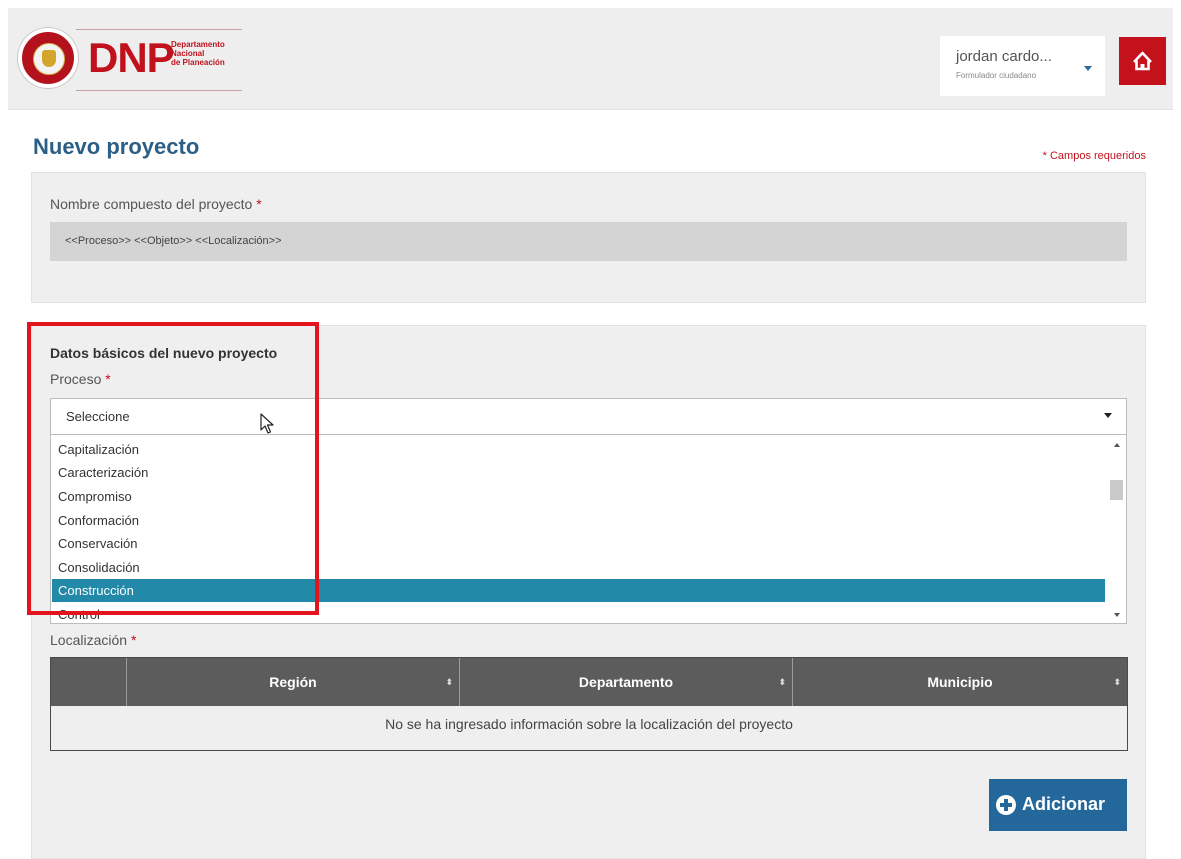 The height and width of the screenshot is (859, 1181). What do you see at coordinates (1117, 445) in the screenshot?
I see `scroll-up-arrow-icon` at bounding box center [1117, 445].